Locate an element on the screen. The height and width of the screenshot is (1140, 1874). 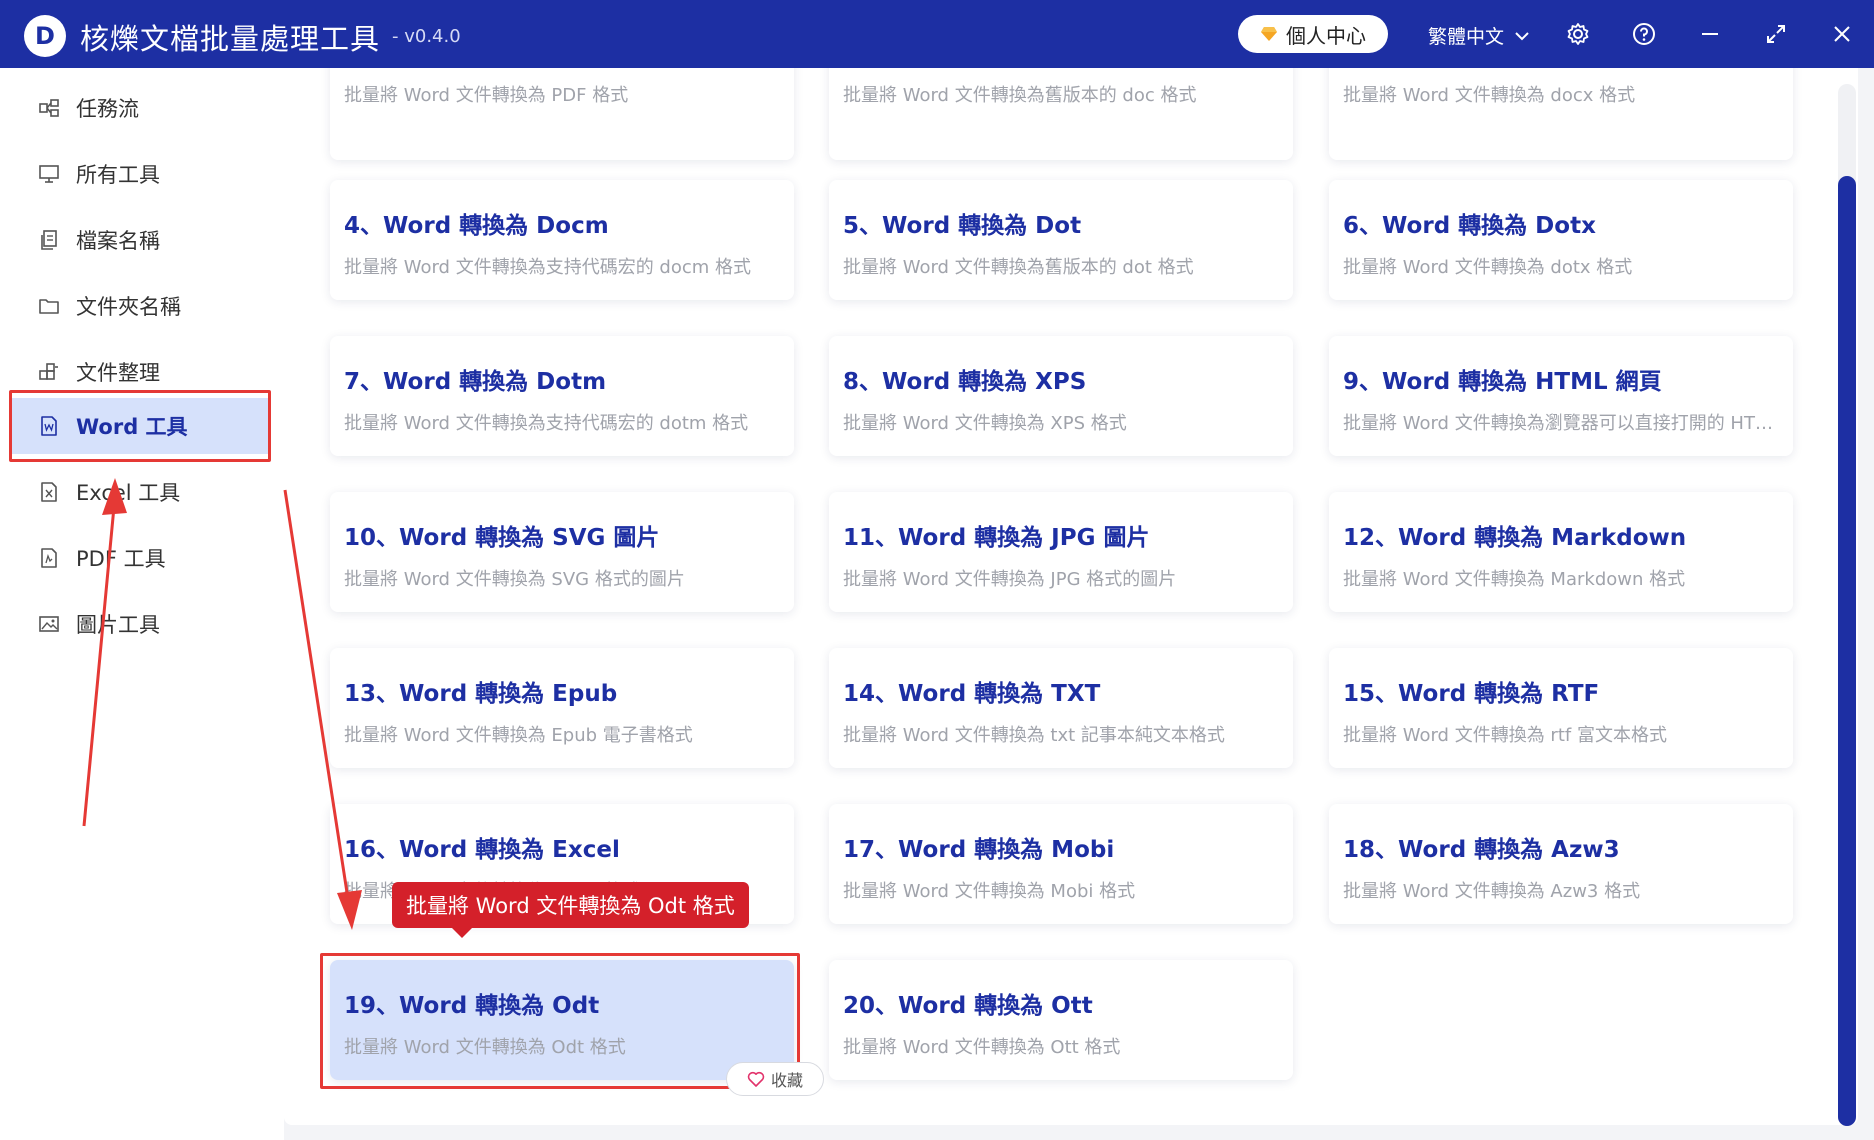
sidebar-item-folder-name: 文件夾名稱 is located at coordinates (140, 306).